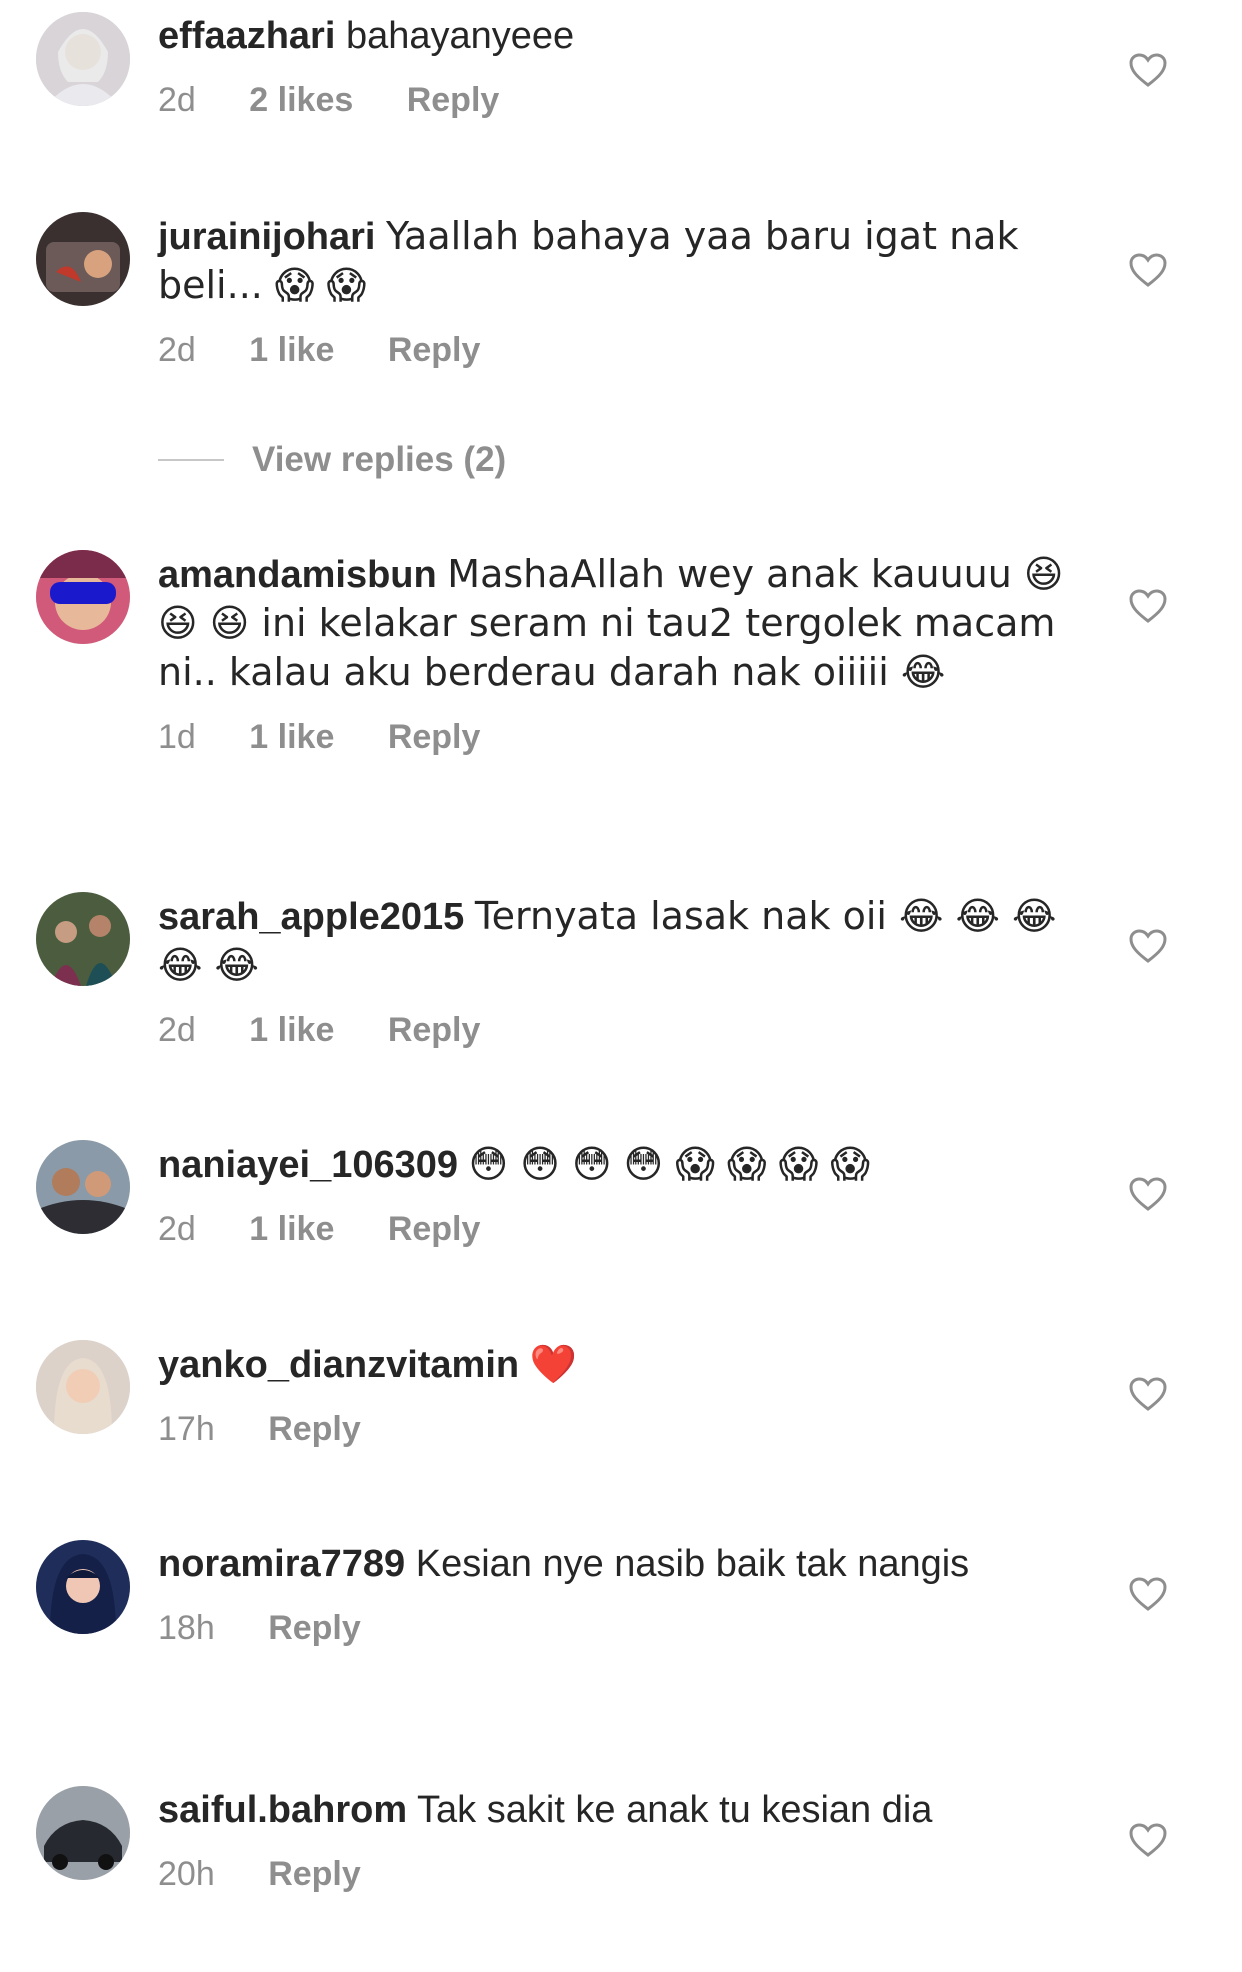 The height and width of the screenshot is (1972, 1242). I want to click on comment-time: 17h, so click(186, 1429).